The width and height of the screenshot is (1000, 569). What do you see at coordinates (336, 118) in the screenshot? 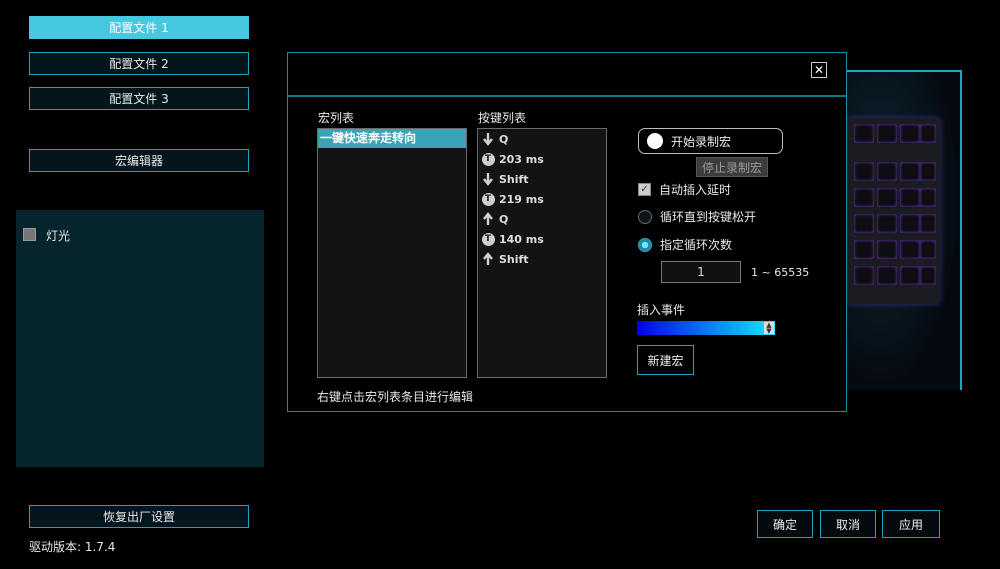
I see `macro-list-title: 宏列表` at bounding box center [336, 118].